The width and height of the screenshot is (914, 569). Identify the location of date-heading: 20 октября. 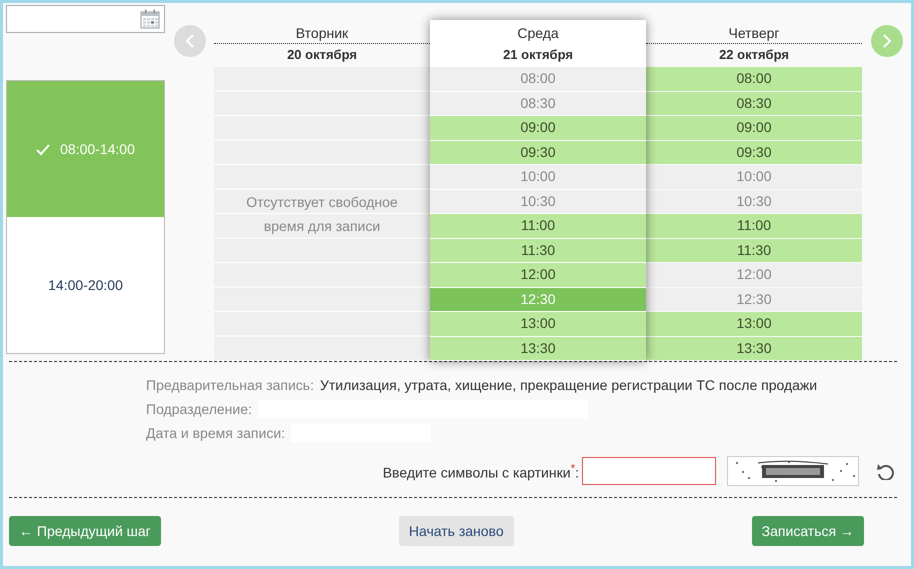
(322, 55).